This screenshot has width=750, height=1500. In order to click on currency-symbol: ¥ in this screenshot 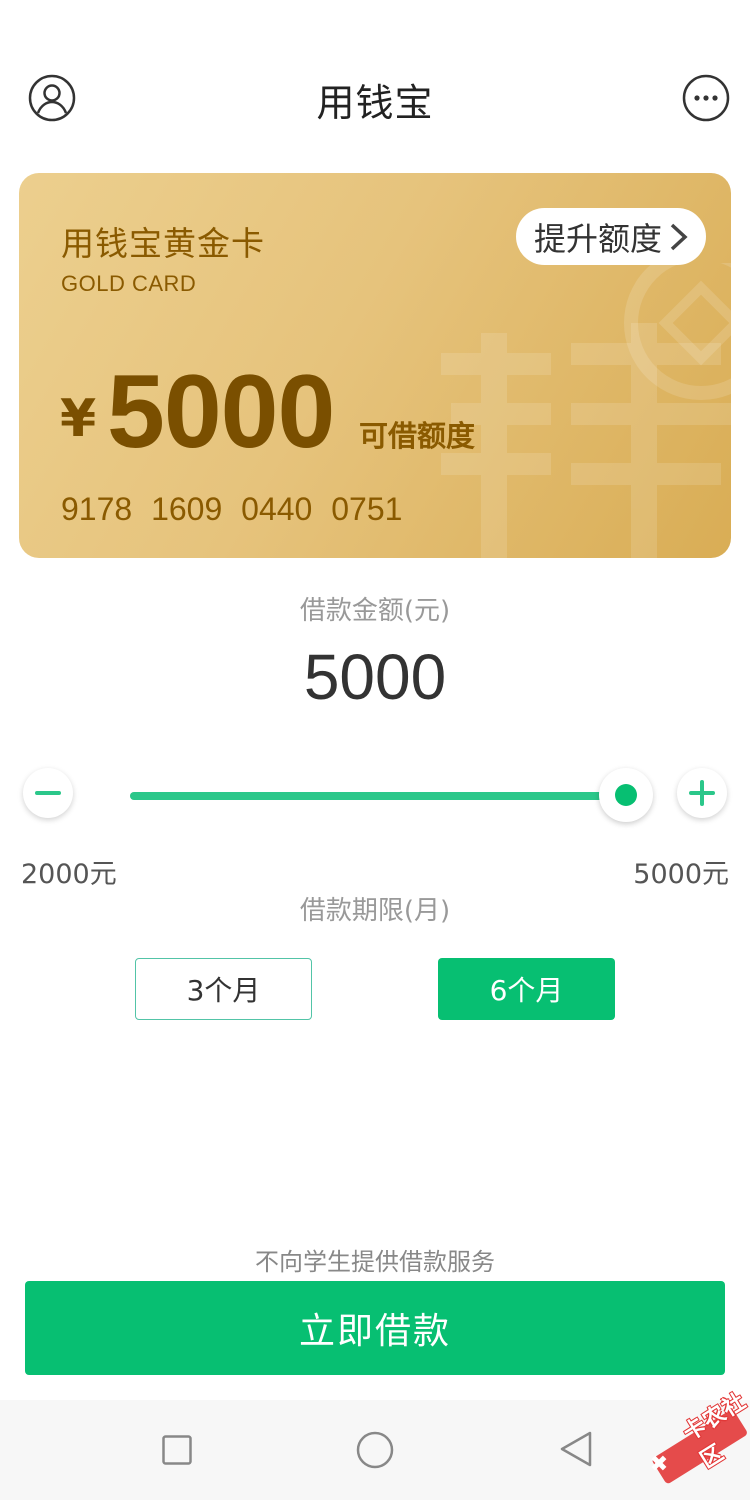, I will do `click(78, 419)`.